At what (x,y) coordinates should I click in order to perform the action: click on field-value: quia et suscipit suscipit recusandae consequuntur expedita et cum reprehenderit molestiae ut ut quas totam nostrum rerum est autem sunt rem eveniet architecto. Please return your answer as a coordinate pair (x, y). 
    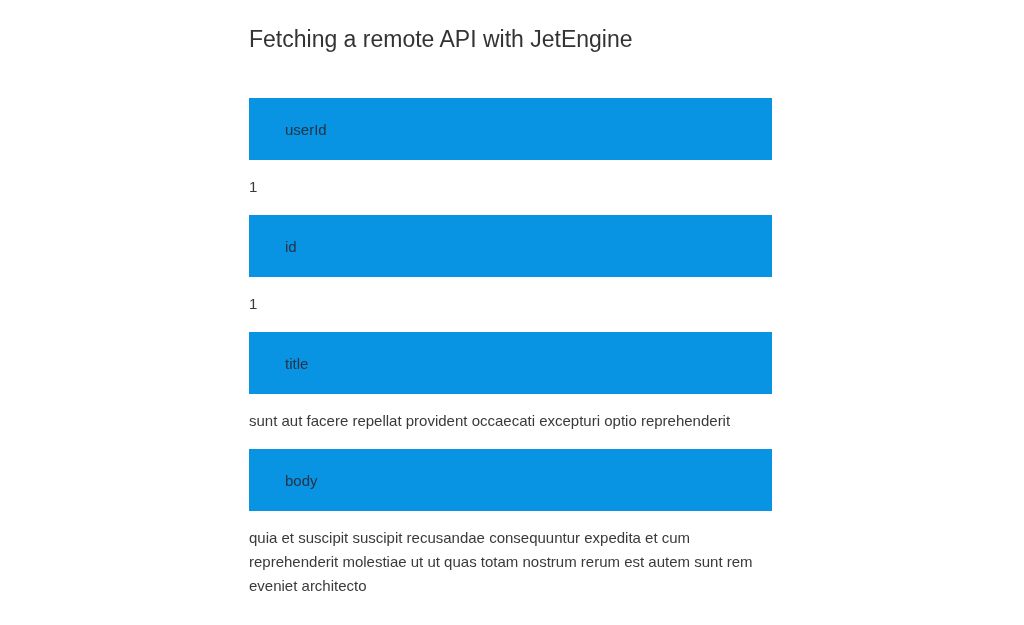
    Looking at the image, I should click on (501, 562).